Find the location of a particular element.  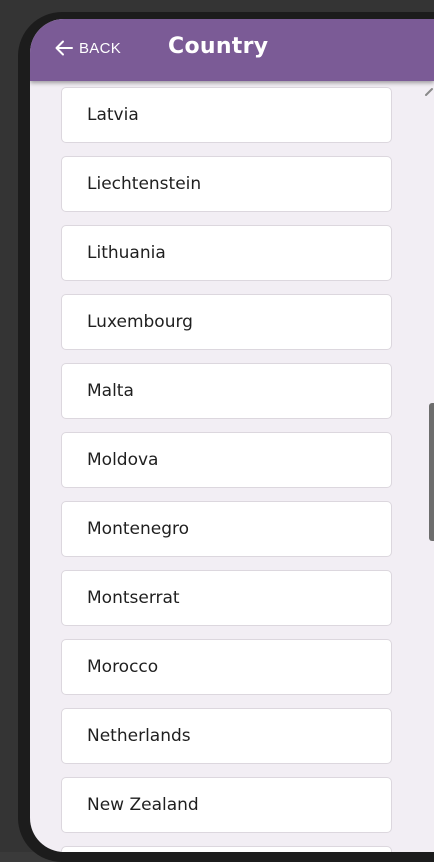

scrollbar-thumb is located at coordinates (431, 472).